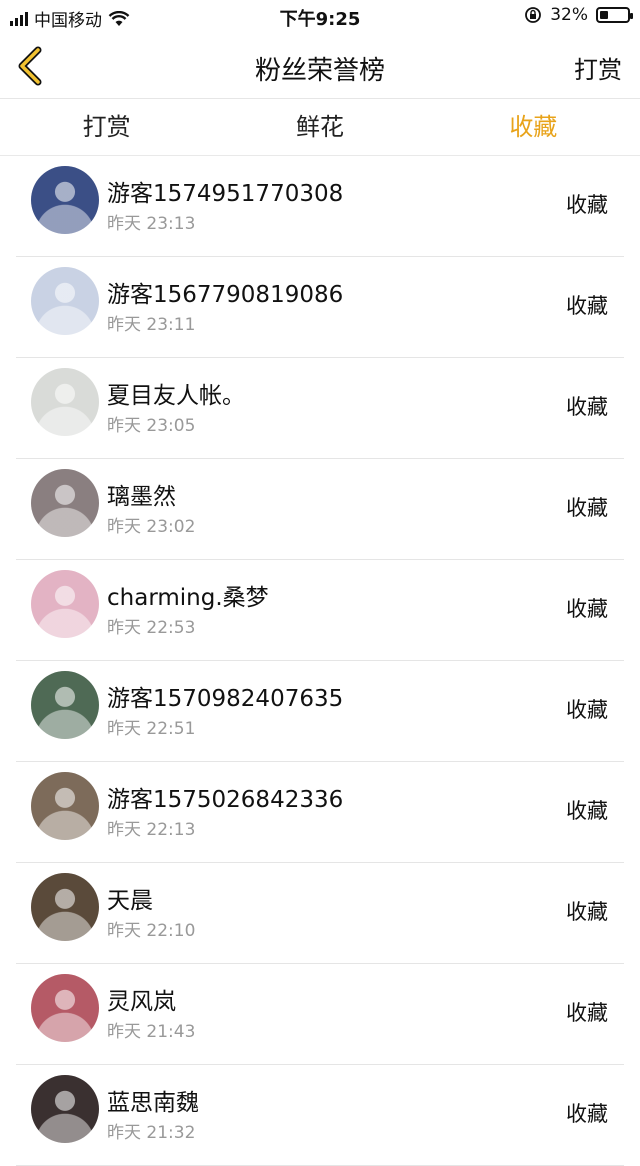 This screenshot has height=1166, width=640. Describe the element at coordinates (320, 1014) in the screenshot. I see `list-item: 灵风岚 昨天 21:43 收藏` at that location.